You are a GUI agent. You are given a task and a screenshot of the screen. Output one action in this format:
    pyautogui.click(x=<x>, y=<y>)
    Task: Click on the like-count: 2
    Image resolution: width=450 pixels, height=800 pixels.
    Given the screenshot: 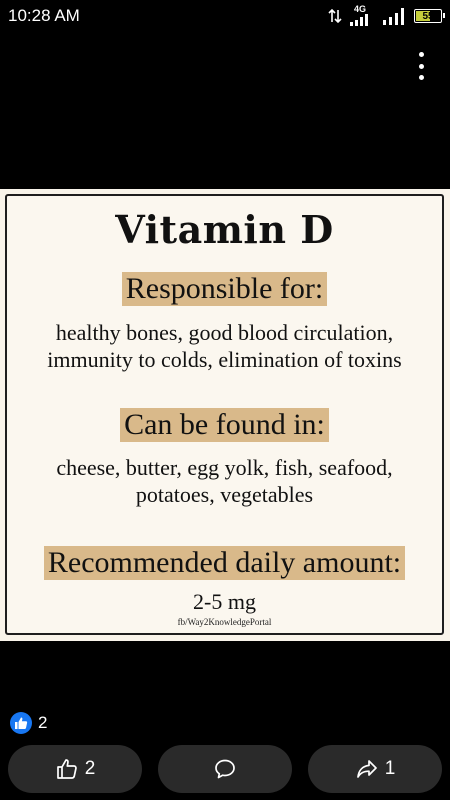 What is the action you would take?
    pyautogui.click(x=90, y=768)
    